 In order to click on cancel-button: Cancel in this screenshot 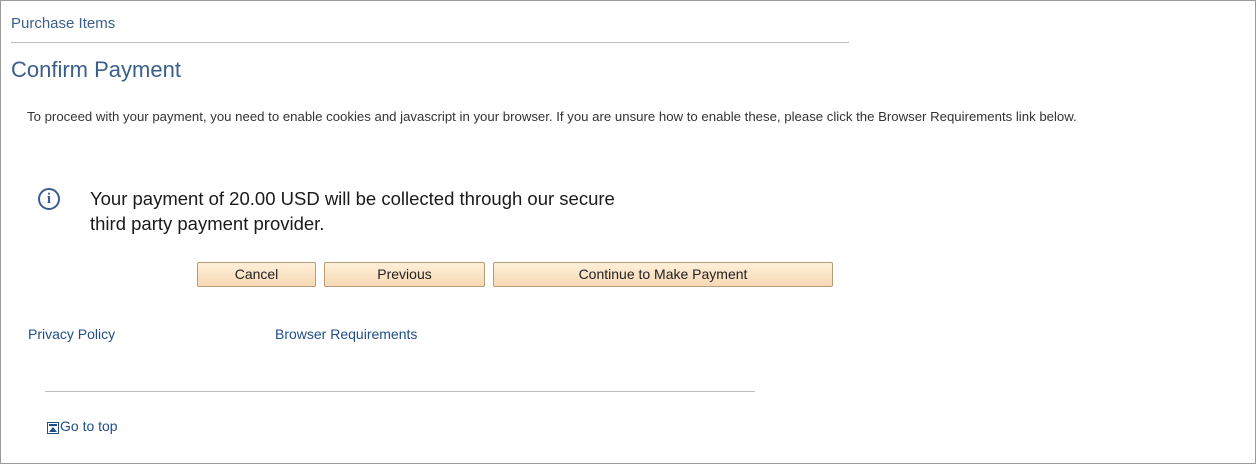, I will do `click(256, 274)`.